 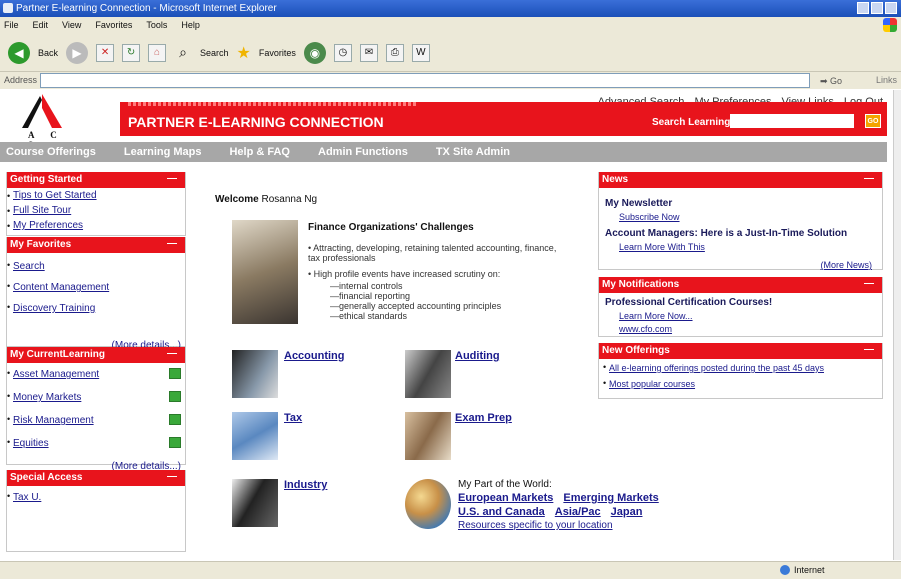 What do you see at coordinates (662, 247) in the screenshot?
I see `learn-more-link: Learn More With This` at bounding box center [662, 247].